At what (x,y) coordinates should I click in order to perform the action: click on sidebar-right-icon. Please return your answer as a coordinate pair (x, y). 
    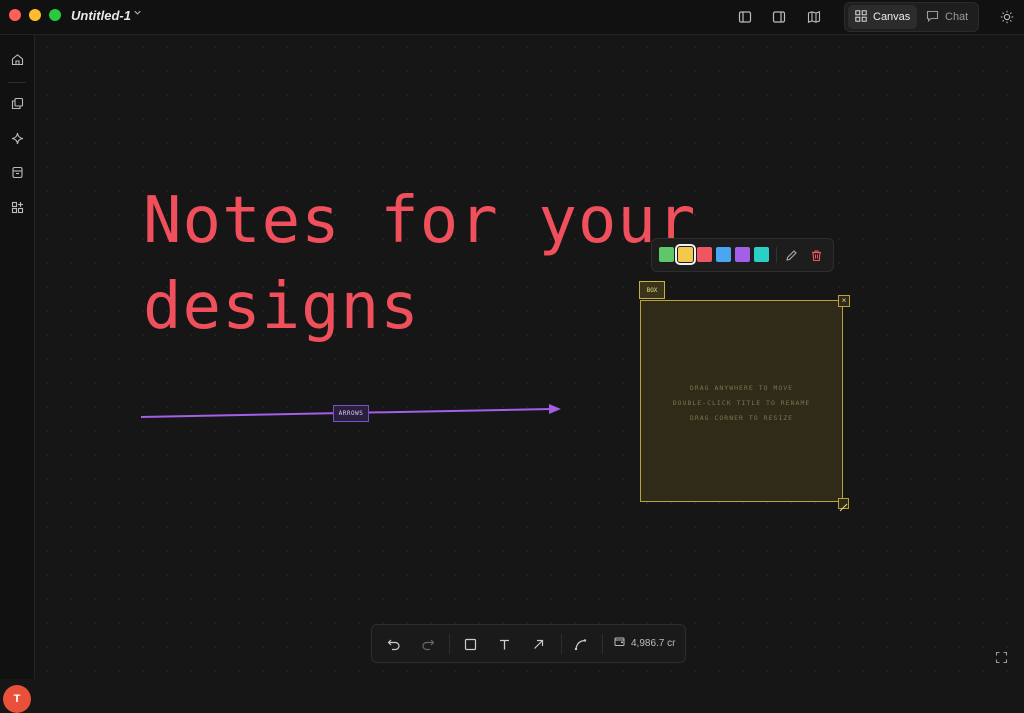
    Looking at the image, I should click on (779, 17).